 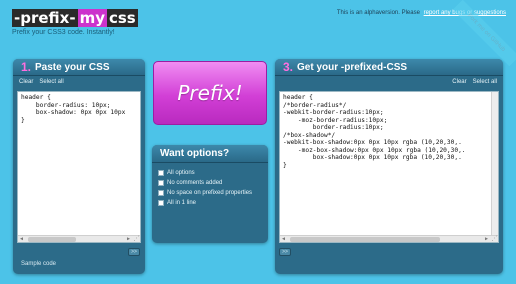 What do you see at coordinates (210, 173) in the screenshot?
I see `option-all: All options` at bounding box center [210, 173].